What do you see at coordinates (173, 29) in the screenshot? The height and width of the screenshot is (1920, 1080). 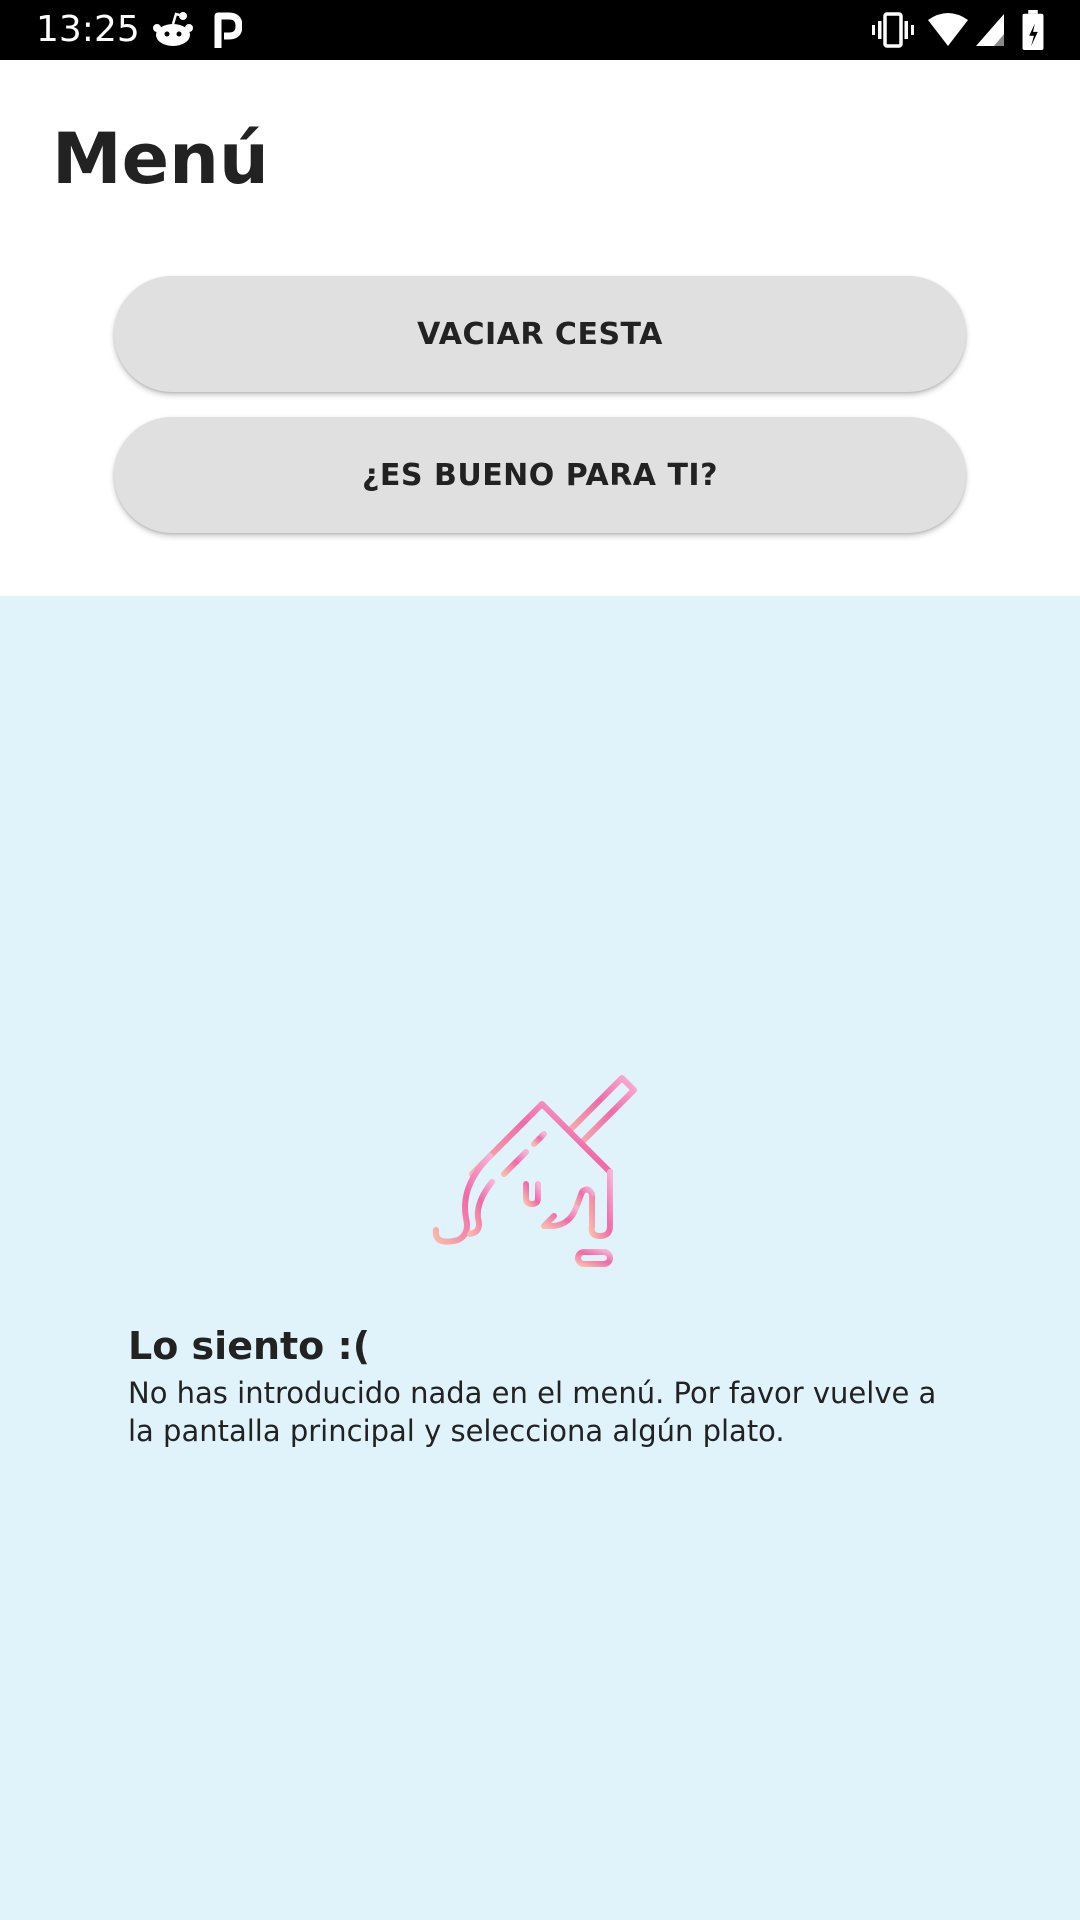 I see `reddit-icon` at bounding box center [173, 29].